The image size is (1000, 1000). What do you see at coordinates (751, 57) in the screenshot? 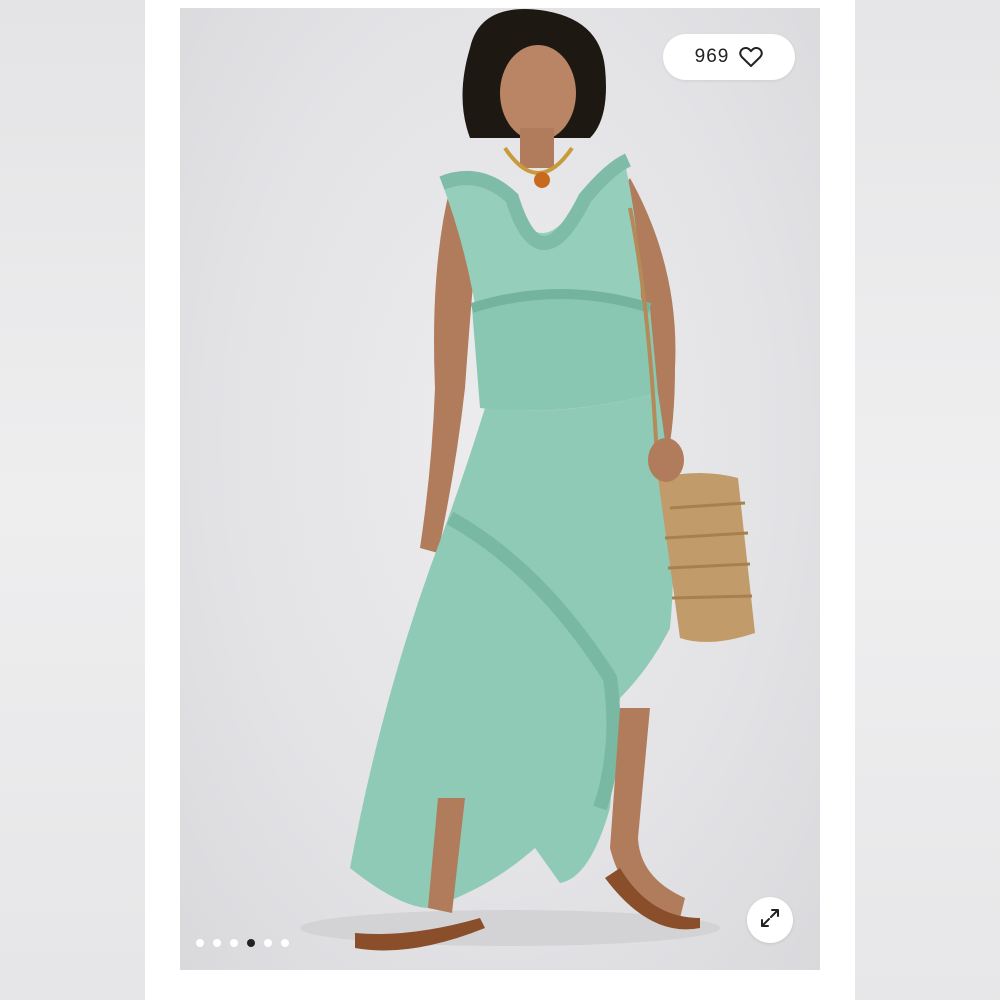
I see `heart-outline-icon` at bounding box center [751, 57].